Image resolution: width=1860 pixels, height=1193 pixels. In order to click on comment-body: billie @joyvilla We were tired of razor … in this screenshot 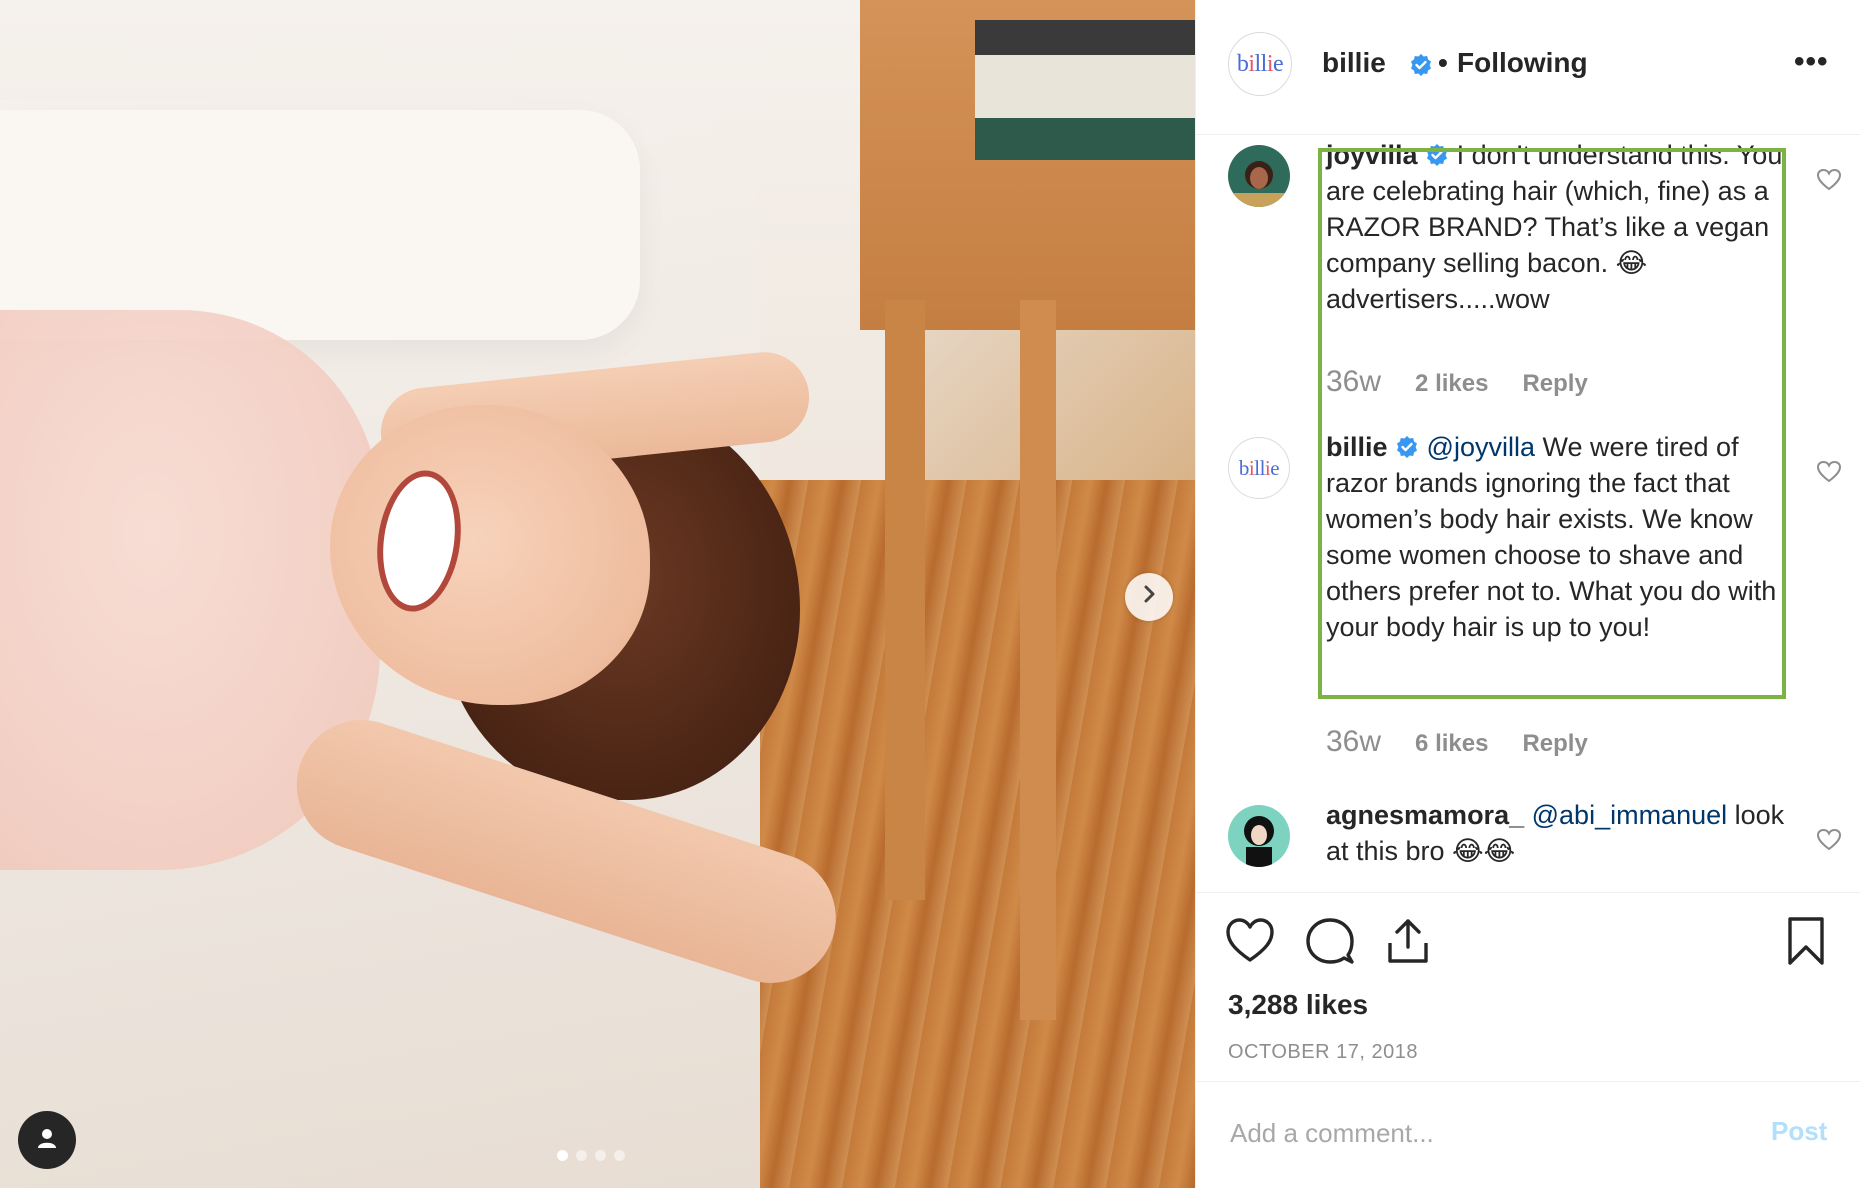, I will do `click(1556, 537)`.